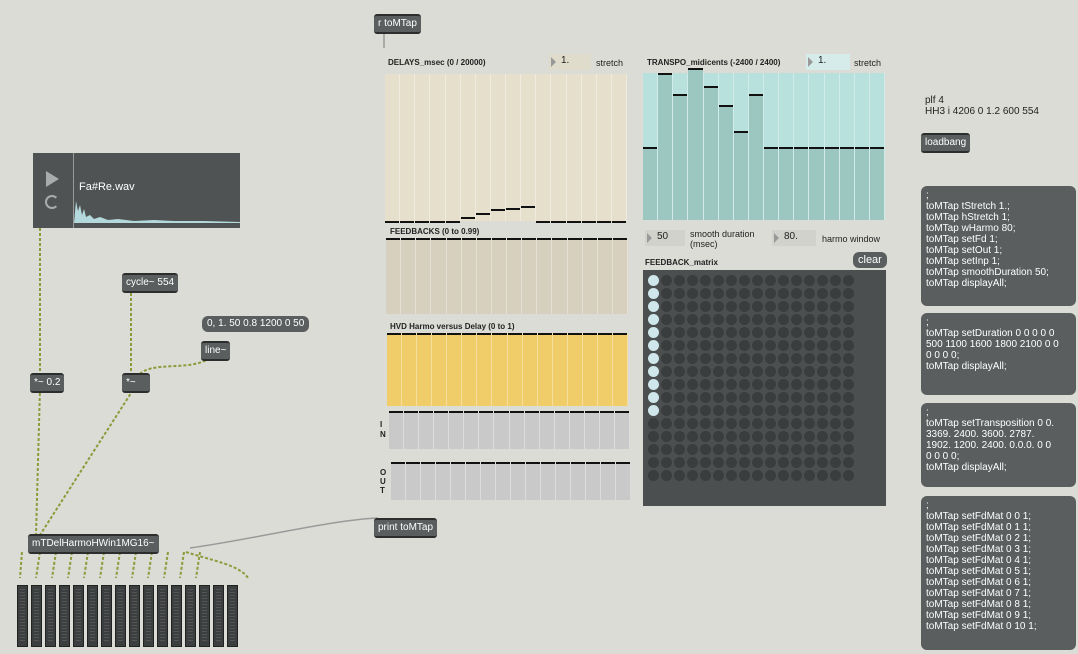 The height and width of the screenshot is (654, 1078). Describe the element at coordinates (506, 148) in the screenshot. I see `delays-multislider` at that location.